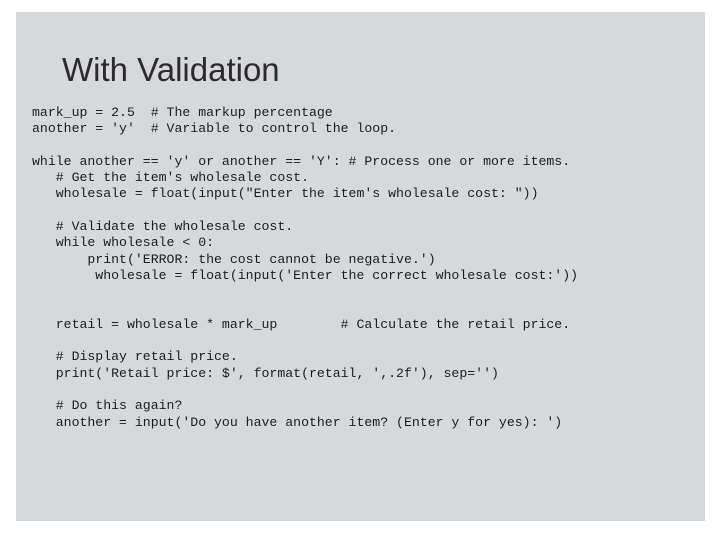 The image size is (720, 540). I want to click on code-line: mark_up = 2.5 # The markup percentage, so click(182, 112).